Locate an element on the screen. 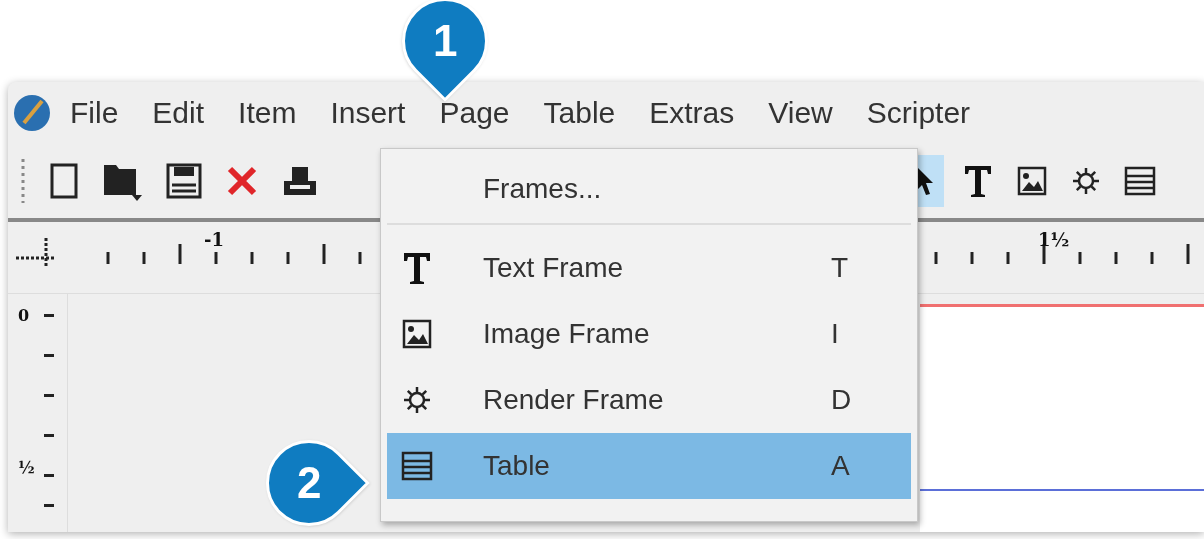 The image size is (1204, 539). menu-item: Table is located at coordinates (579, 113).